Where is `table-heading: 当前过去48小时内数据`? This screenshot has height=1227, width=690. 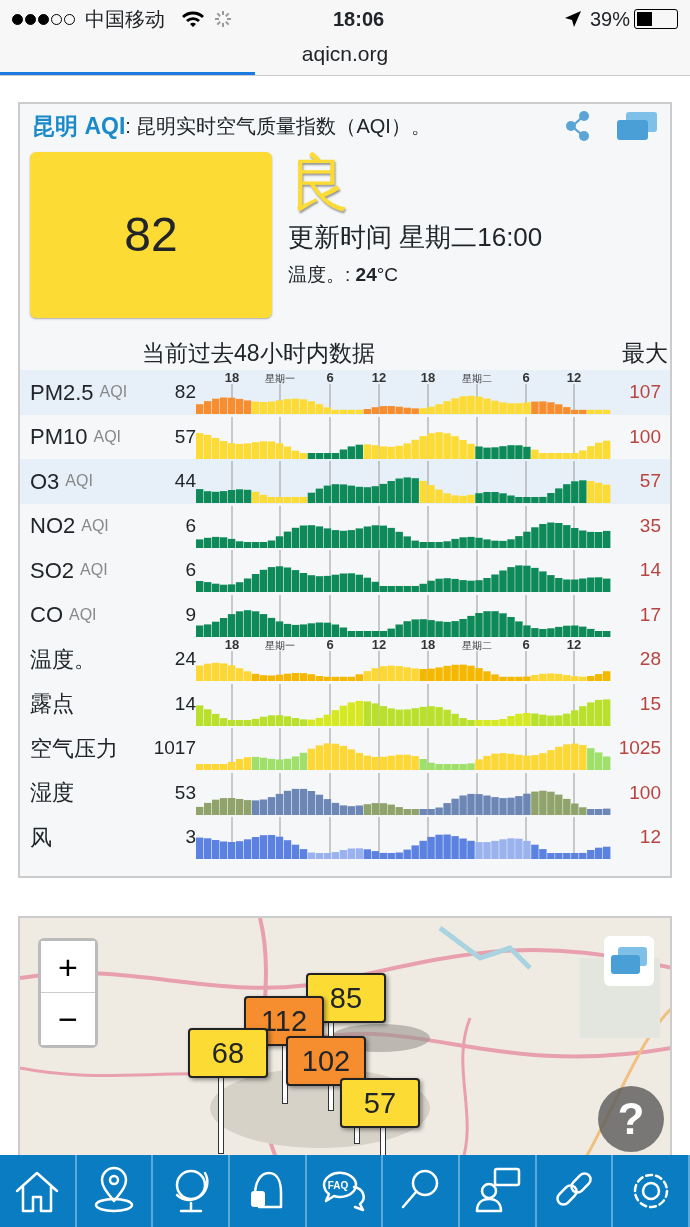 table-heading: 当前过去48小时内数据 is located at coordinates (258, 353).